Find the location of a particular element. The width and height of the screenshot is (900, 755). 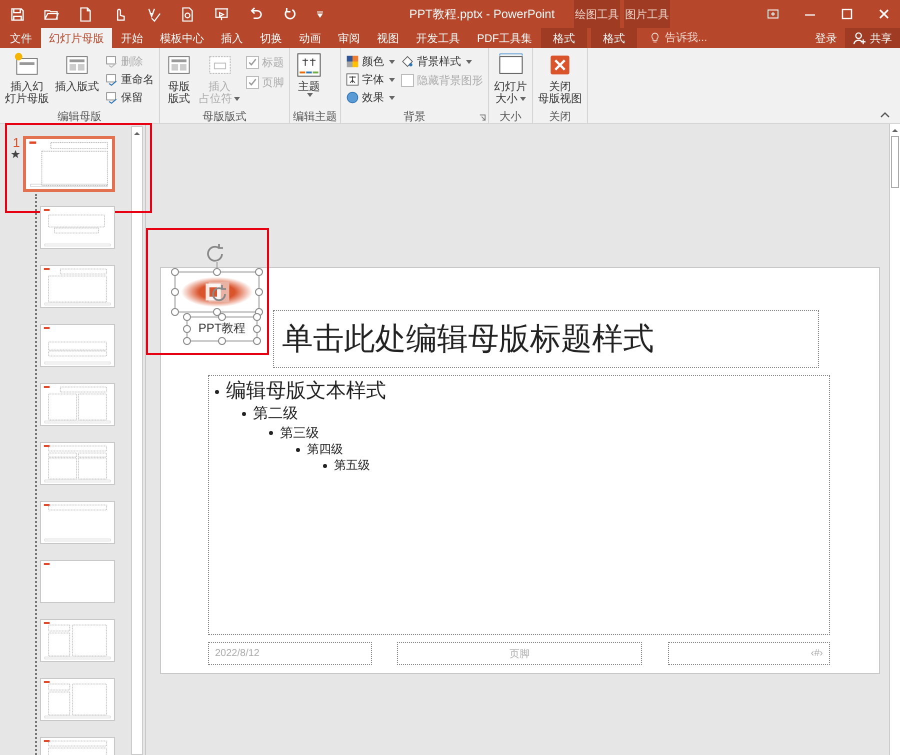

person-icon is located at coordinates (859, 38).